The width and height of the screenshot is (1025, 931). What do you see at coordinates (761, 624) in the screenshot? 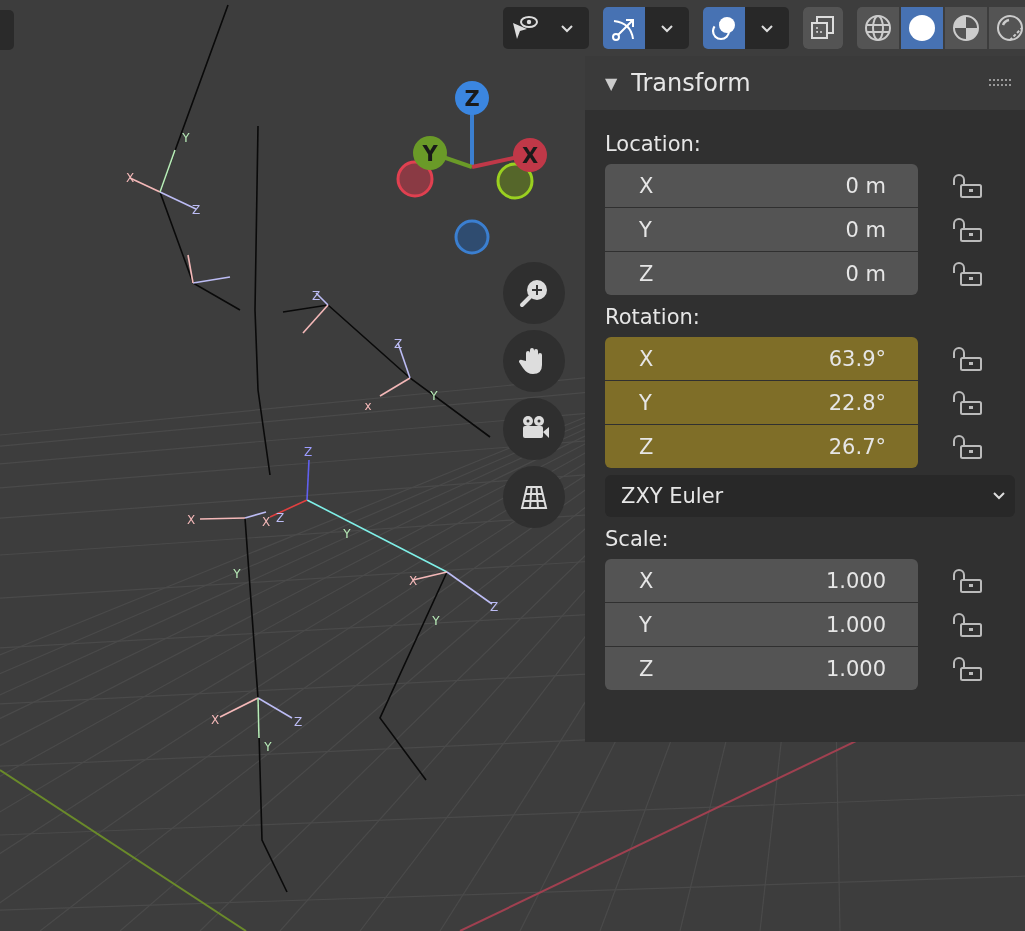
I see `number-field: Y 1.000` at bounding box center [761, 624].